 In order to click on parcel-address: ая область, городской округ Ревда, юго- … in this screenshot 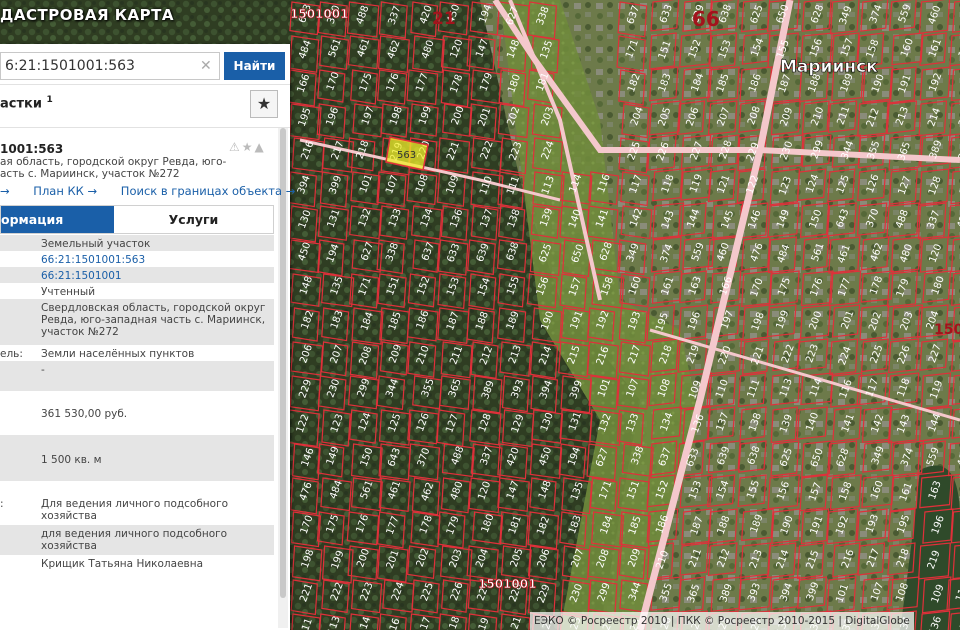, I will do `click(135, 168)`.